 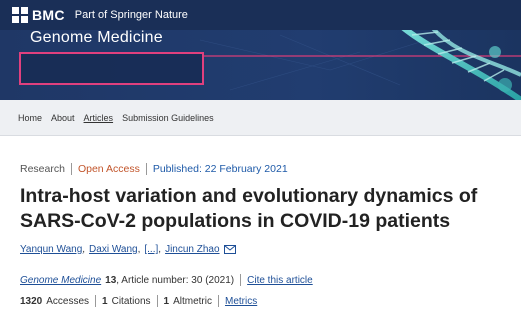 I want to click on journal-title-box, so click(x=111, y=68).